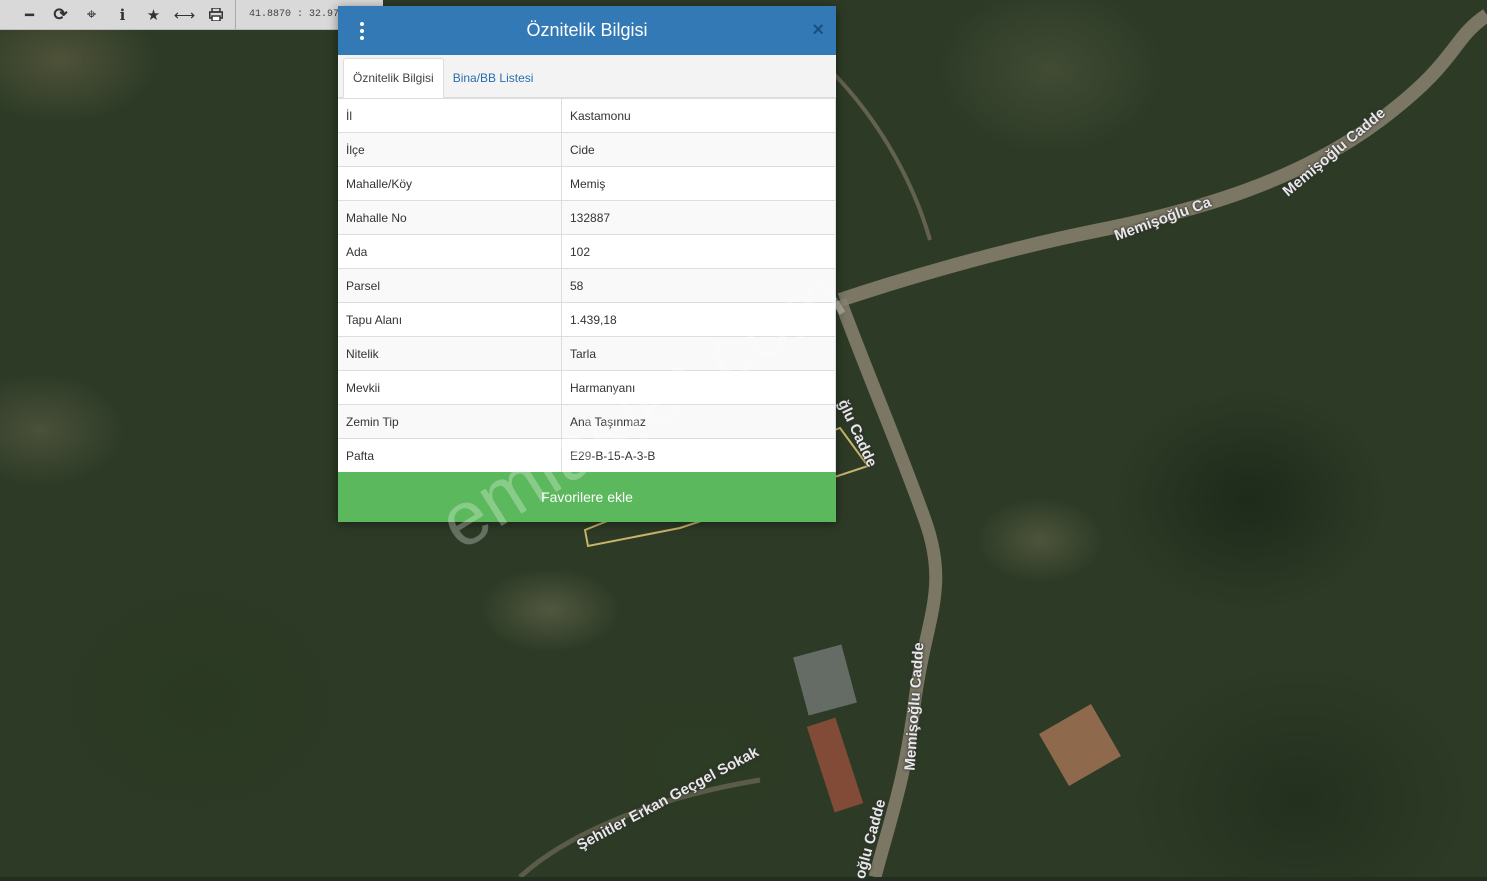 Image resolution: width=1487 pixels, height=881 pixels. I want to click on star-icon: ★, so click(153, 15).